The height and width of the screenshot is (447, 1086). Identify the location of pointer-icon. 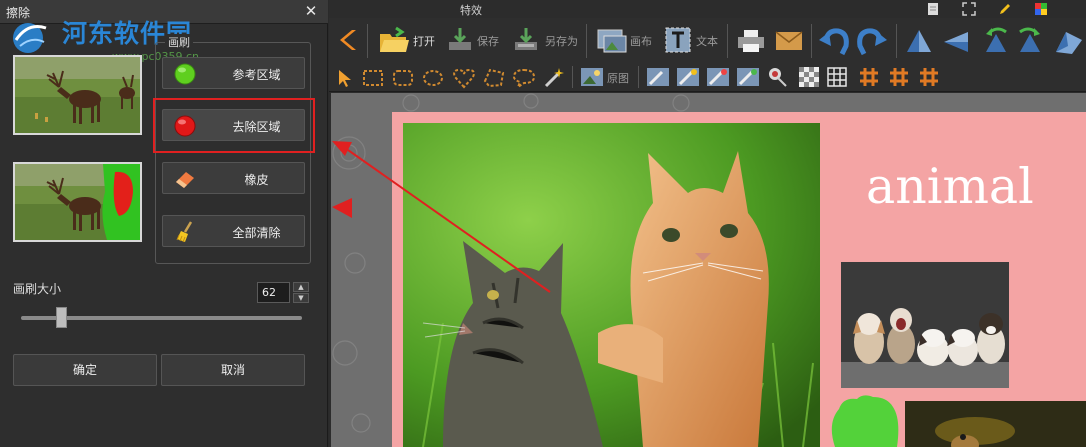
(345, 78).